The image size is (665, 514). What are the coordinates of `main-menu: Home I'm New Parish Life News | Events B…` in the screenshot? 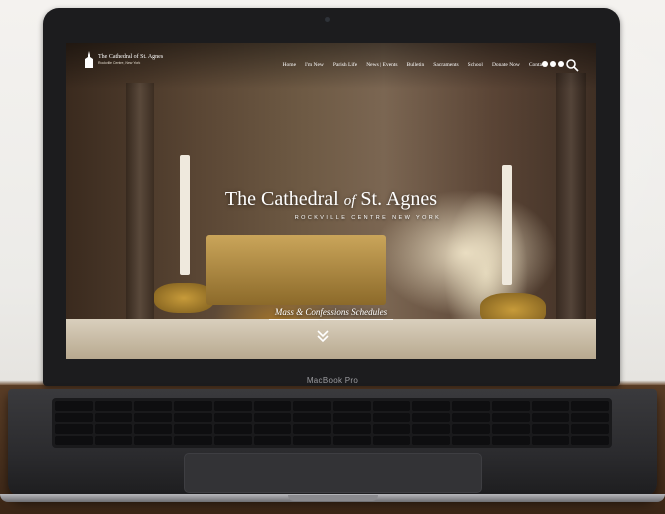 It's located at (414, 65).